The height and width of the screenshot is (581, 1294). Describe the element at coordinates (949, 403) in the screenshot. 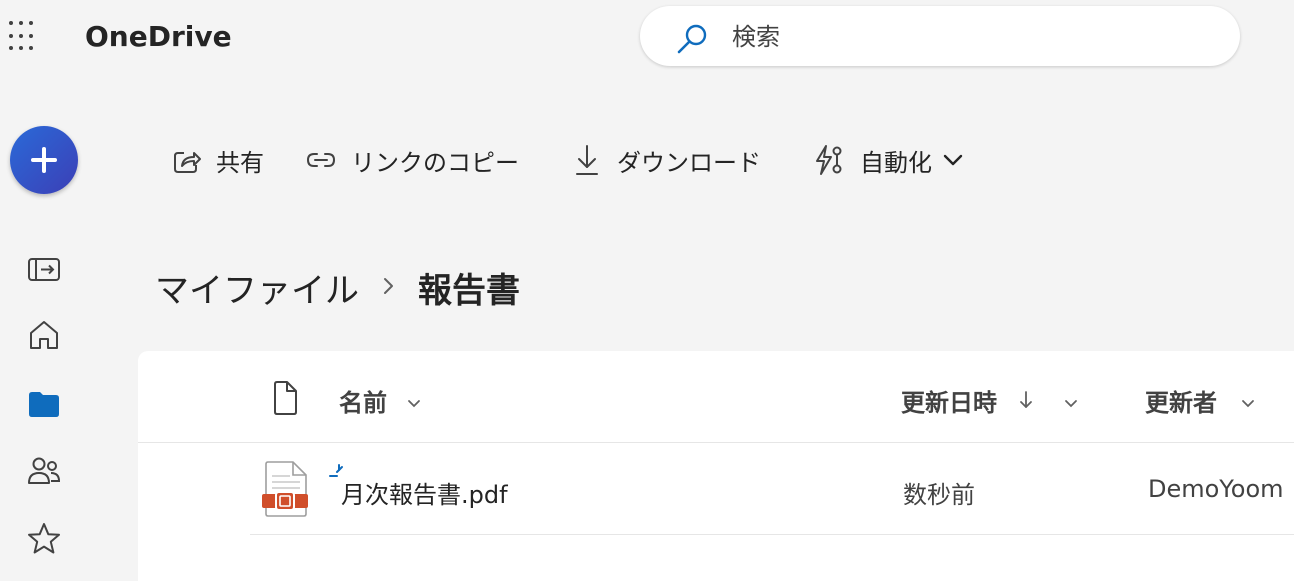

I see `column-modified-label: 更新日時` at that location.